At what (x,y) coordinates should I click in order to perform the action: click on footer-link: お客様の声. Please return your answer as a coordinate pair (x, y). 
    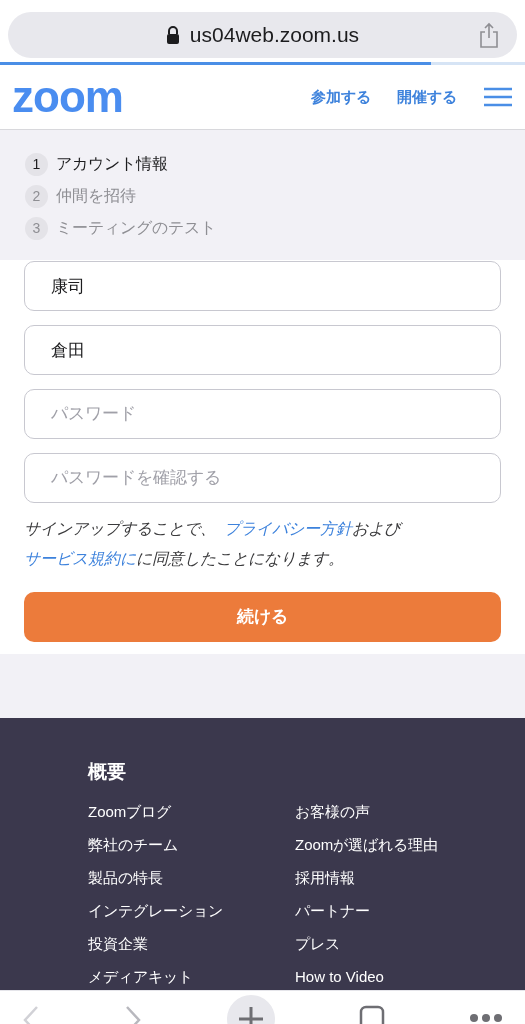
    Looking at the image, I should click on (398, 811).